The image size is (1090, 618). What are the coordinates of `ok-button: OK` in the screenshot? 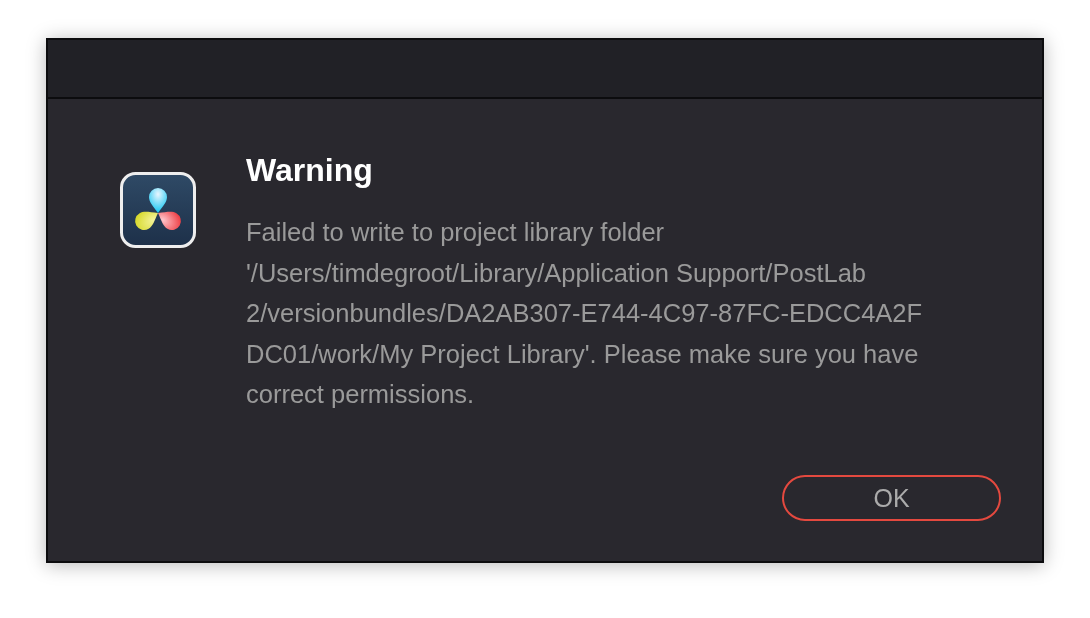 It's located at (891, 498).